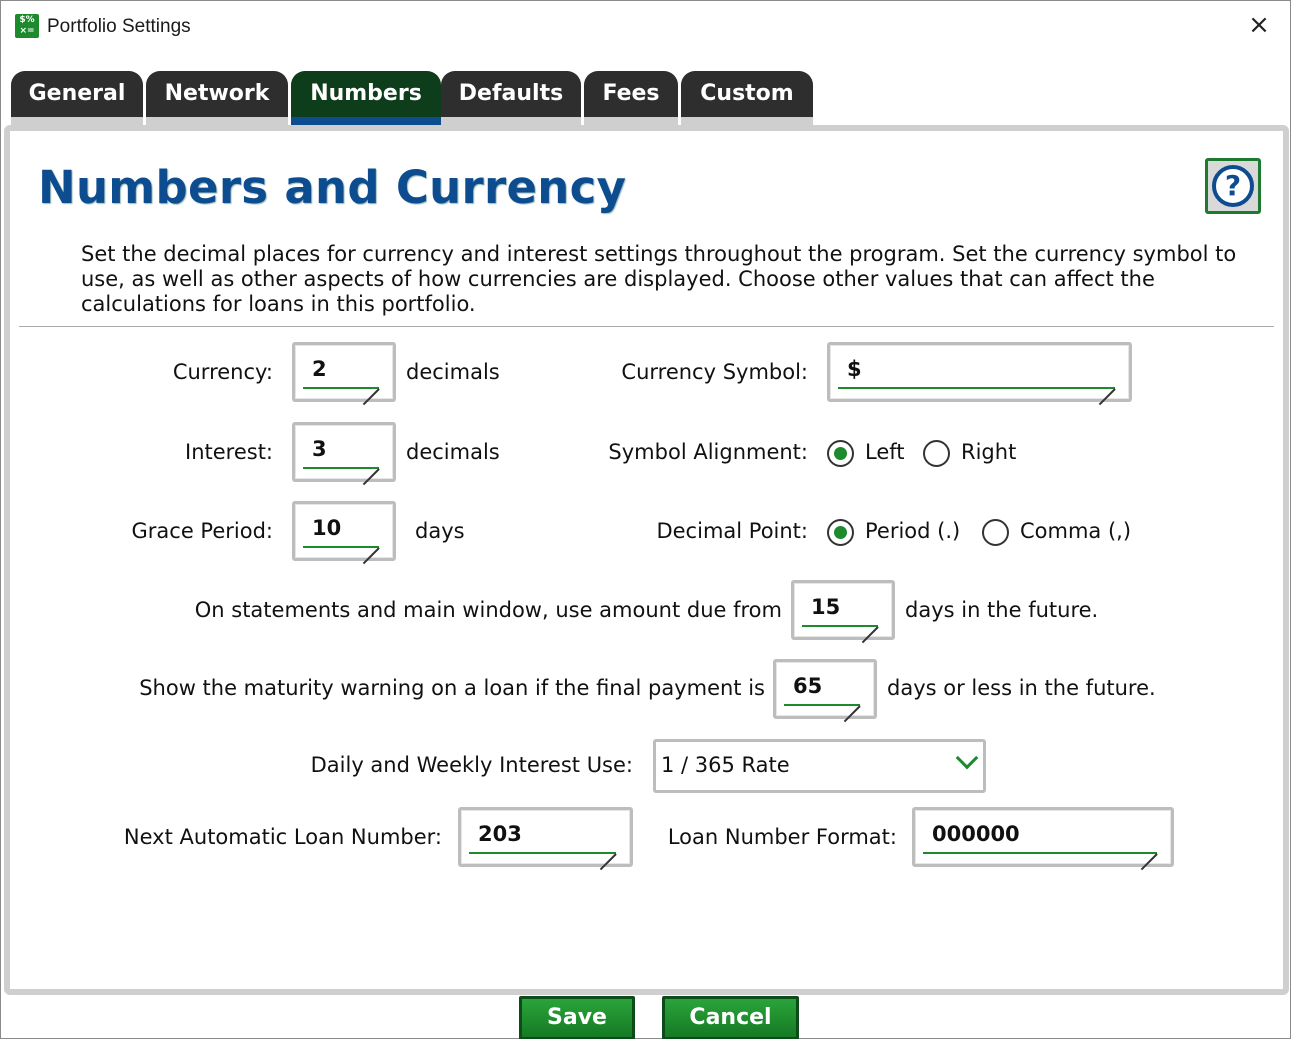 Image resolution: width=1291 pixels, height=1039 pixels. I want to click on field-value: 15, so click(826, 607).